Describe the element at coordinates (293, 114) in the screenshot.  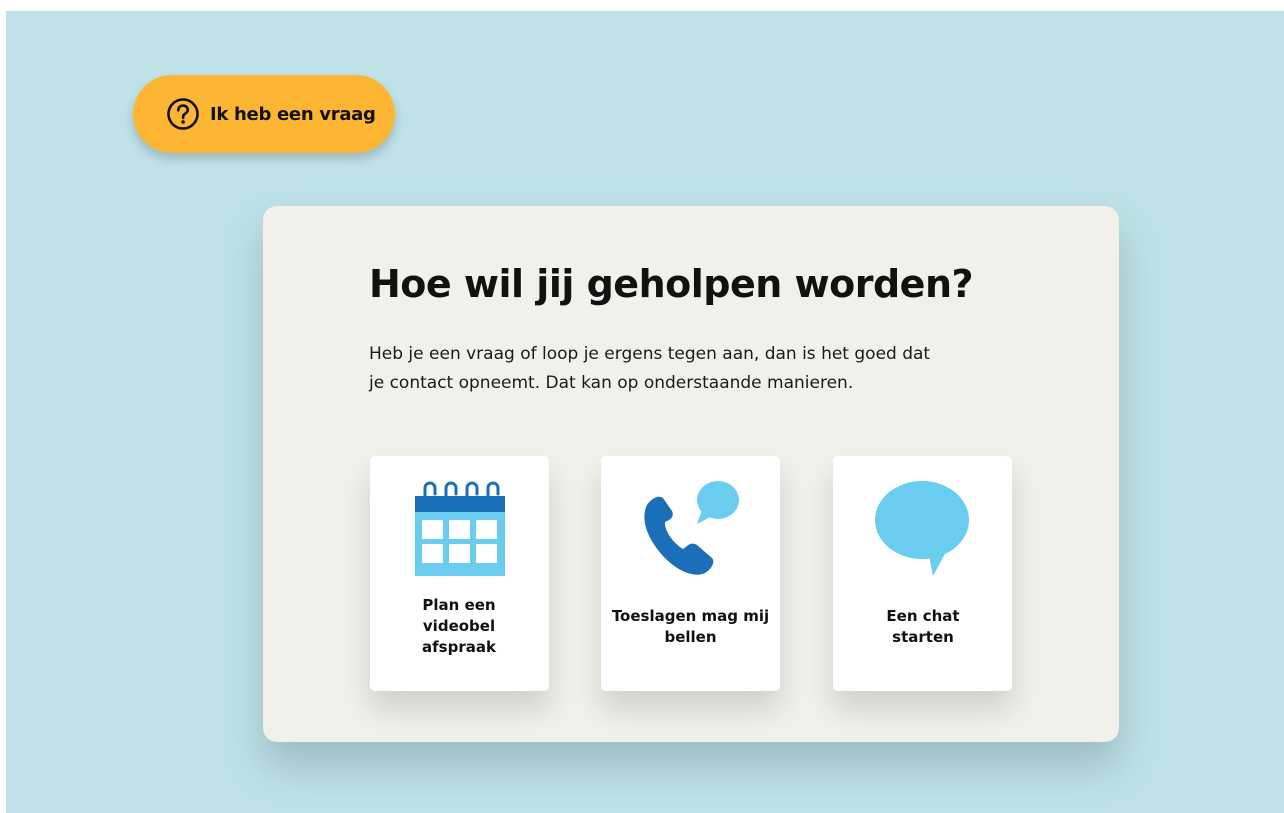
I see `help-button-label: Ik heb een vraag` at that location.